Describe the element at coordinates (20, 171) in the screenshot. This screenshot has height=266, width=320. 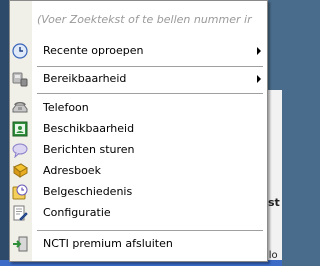
I see `address-book-icon` at that location.